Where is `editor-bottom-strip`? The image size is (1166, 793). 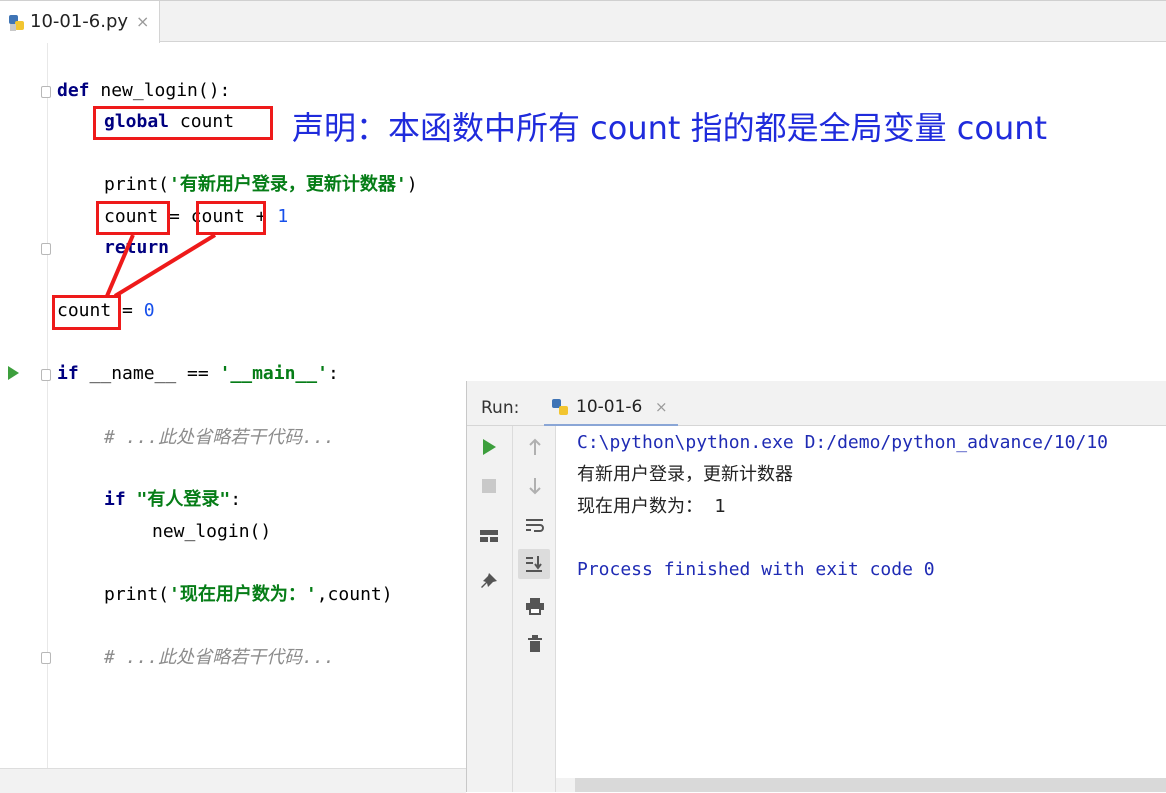
editor-bottom-strip is located at coordinates (233, 780).